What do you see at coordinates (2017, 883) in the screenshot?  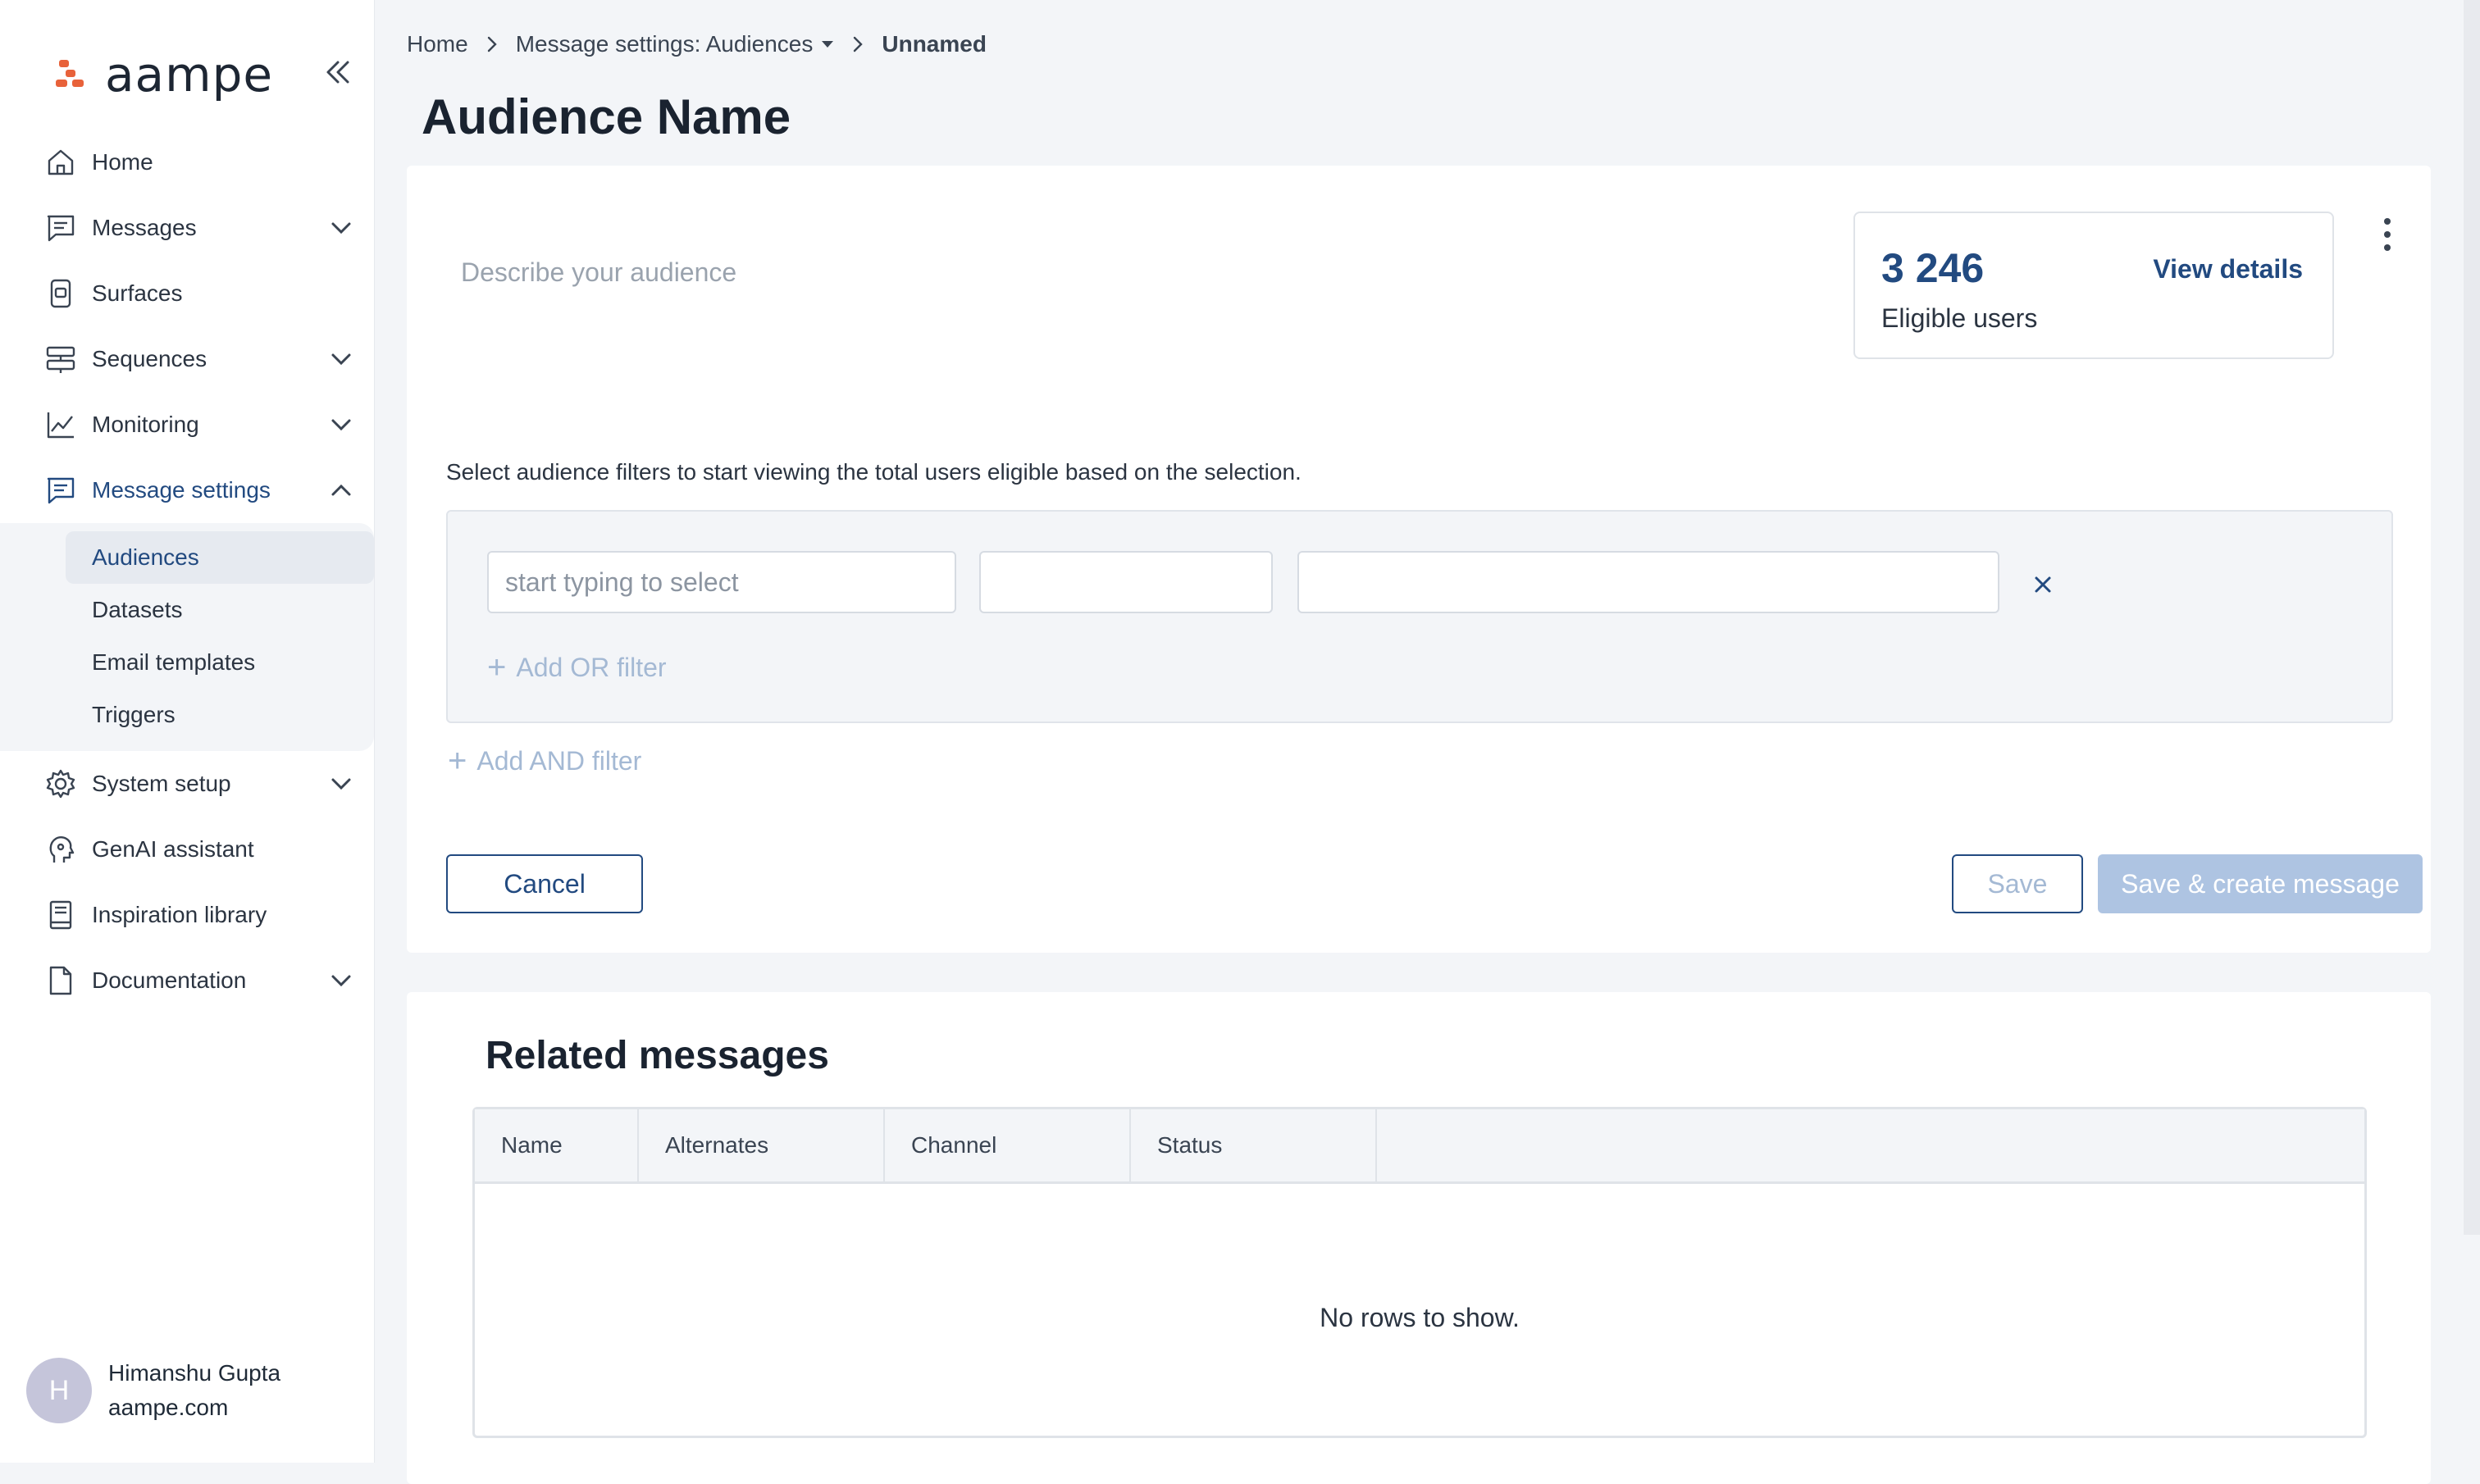 I see `save-button: Save` at bounding box center [2017, 883].